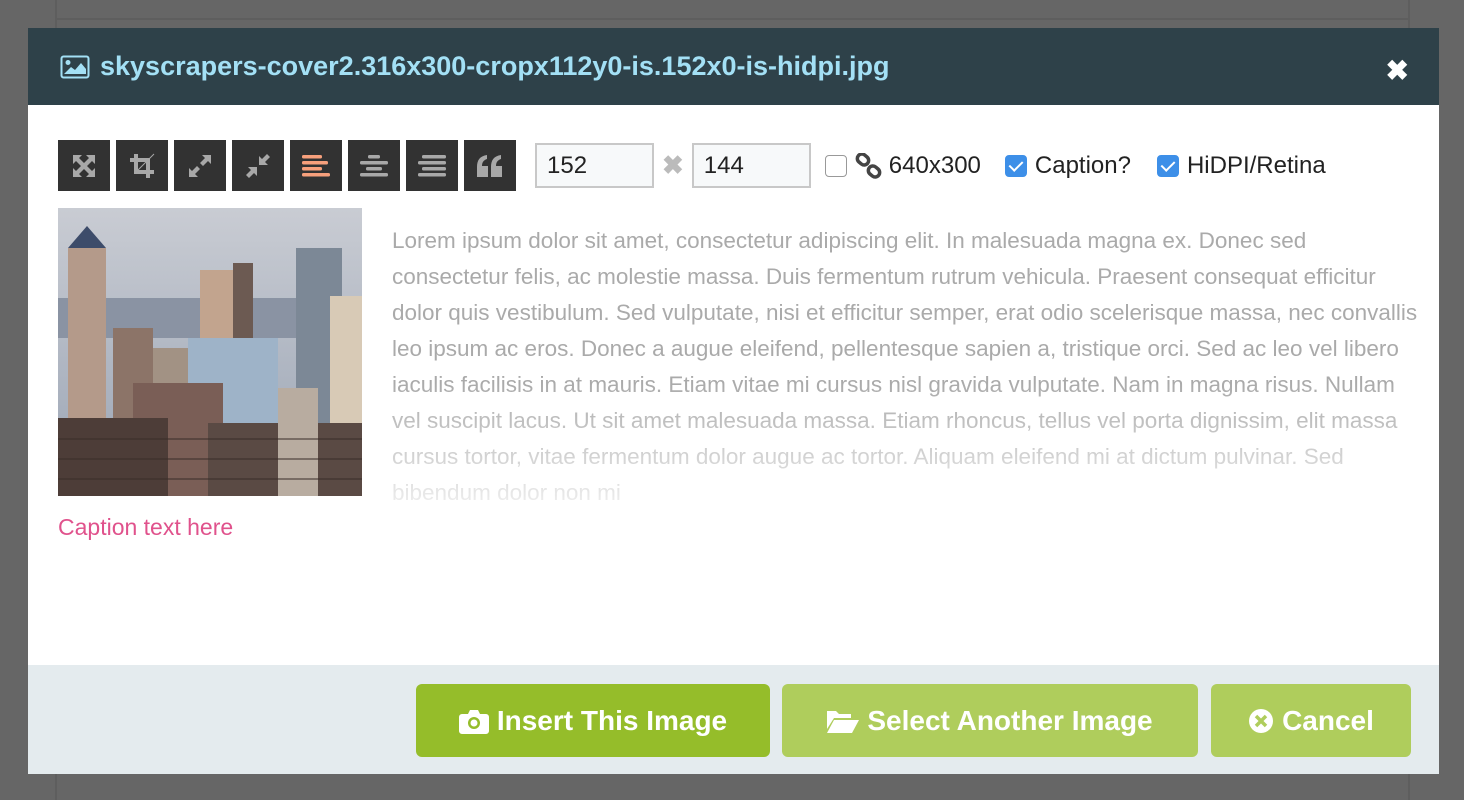  What do you see at coordinates (934, 165) in the screenshot?
I see `original-size-label: 640x300` at bounding box center [934, 165].